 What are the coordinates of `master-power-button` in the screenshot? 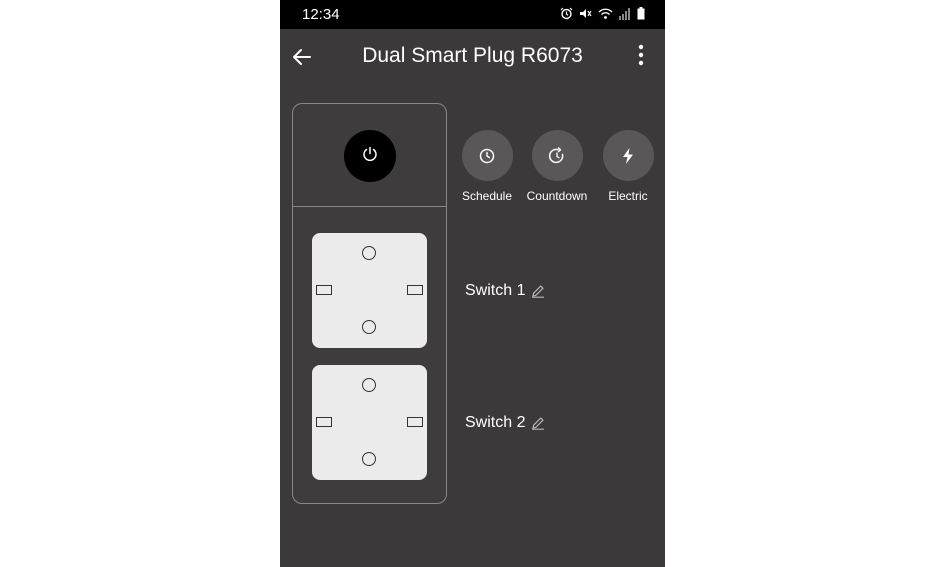 It's located at (370, 156).